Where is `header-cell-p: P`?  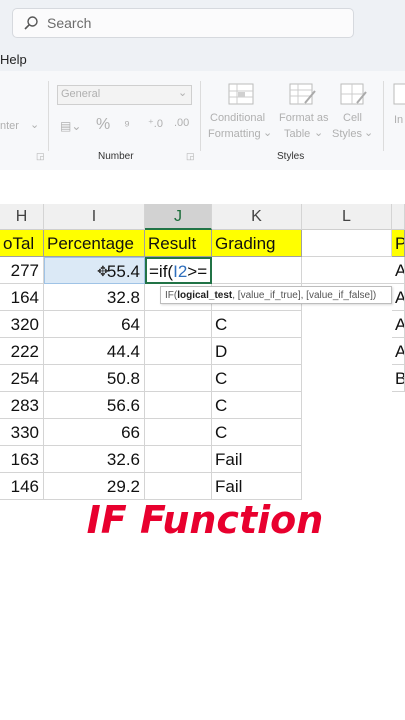
header-cell-p: P is located at coordinates (398, 243).